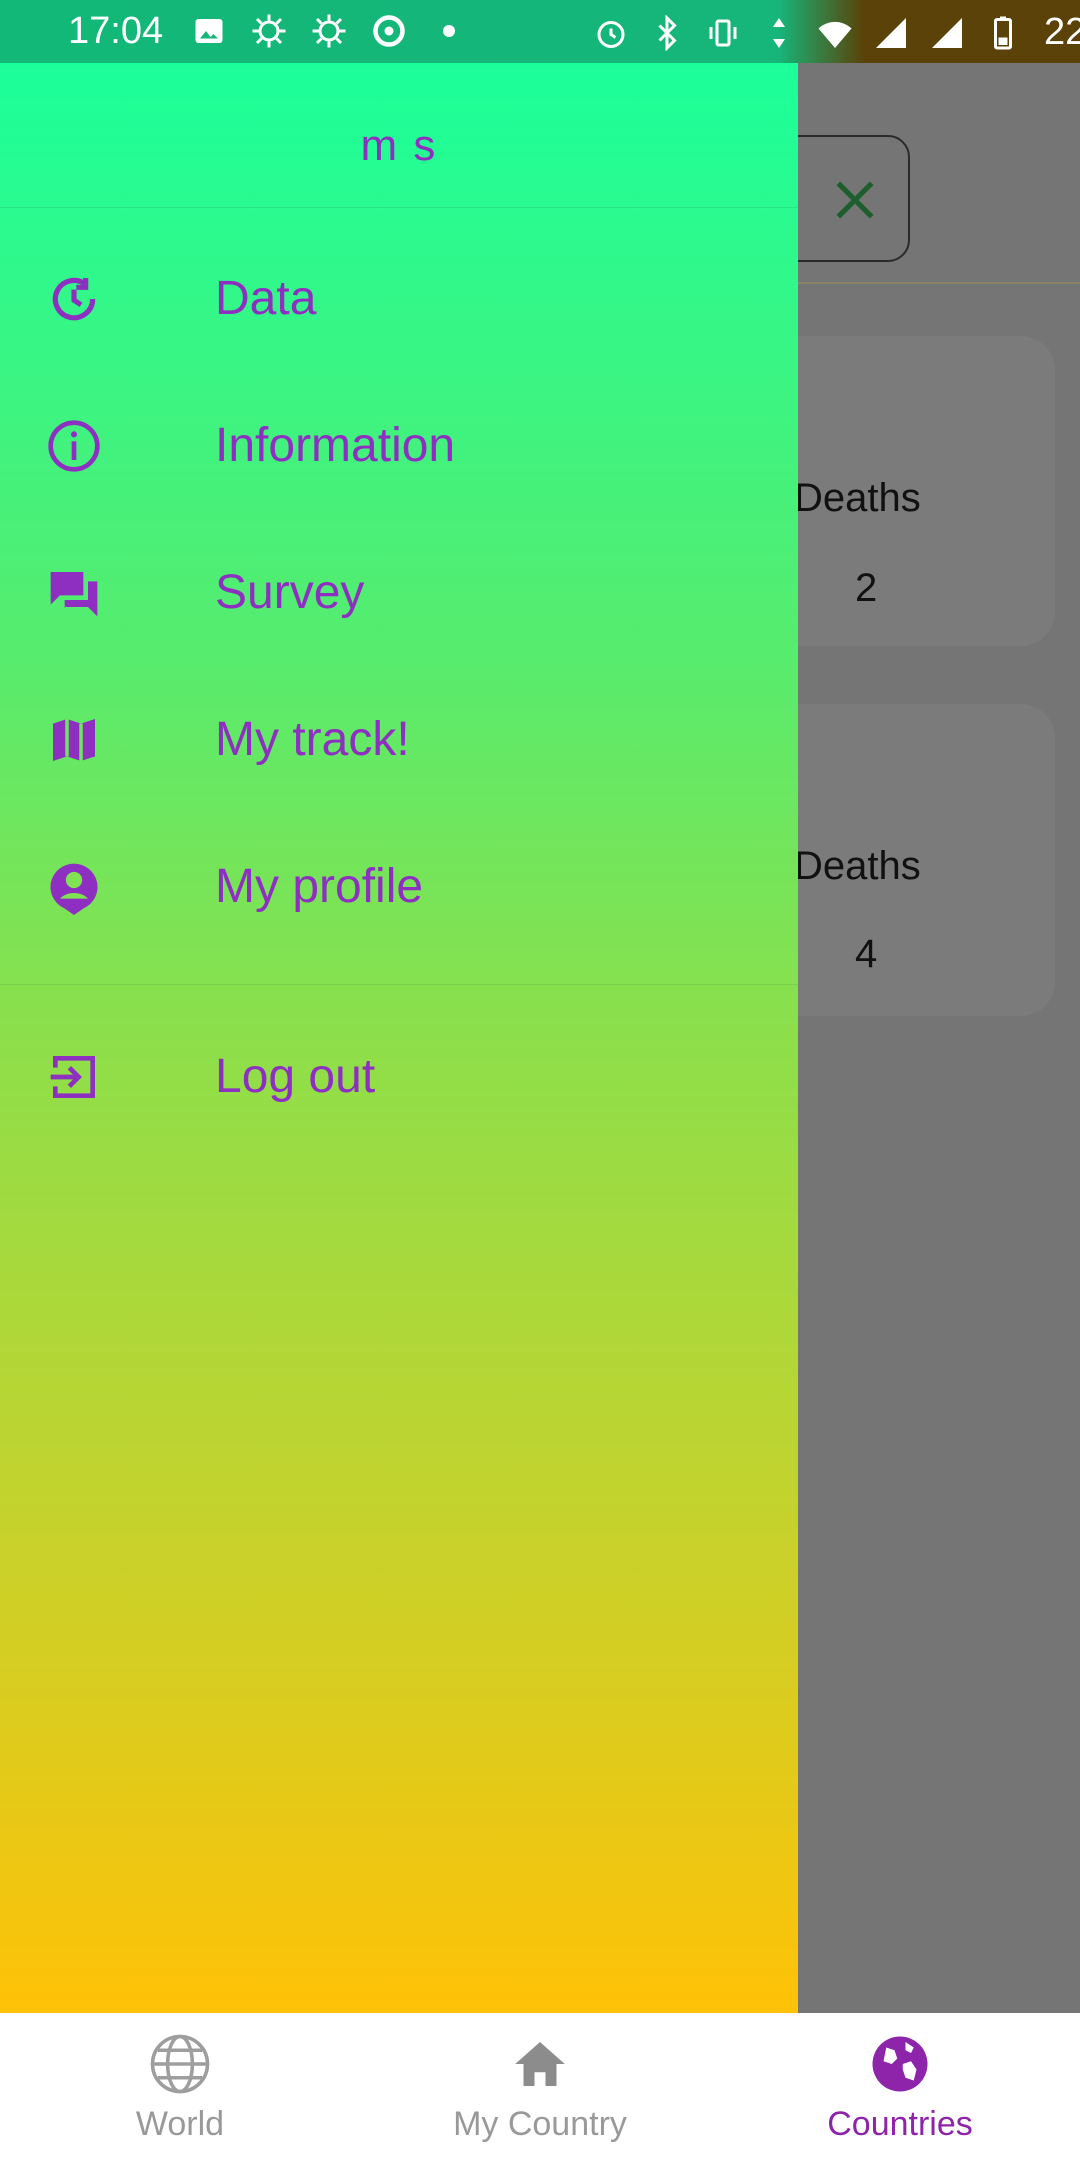 This screenshot has width=1080, height=2160. Describe the element at coordinates (74, 740) in the screenshot. I see `map-icon` at that location.